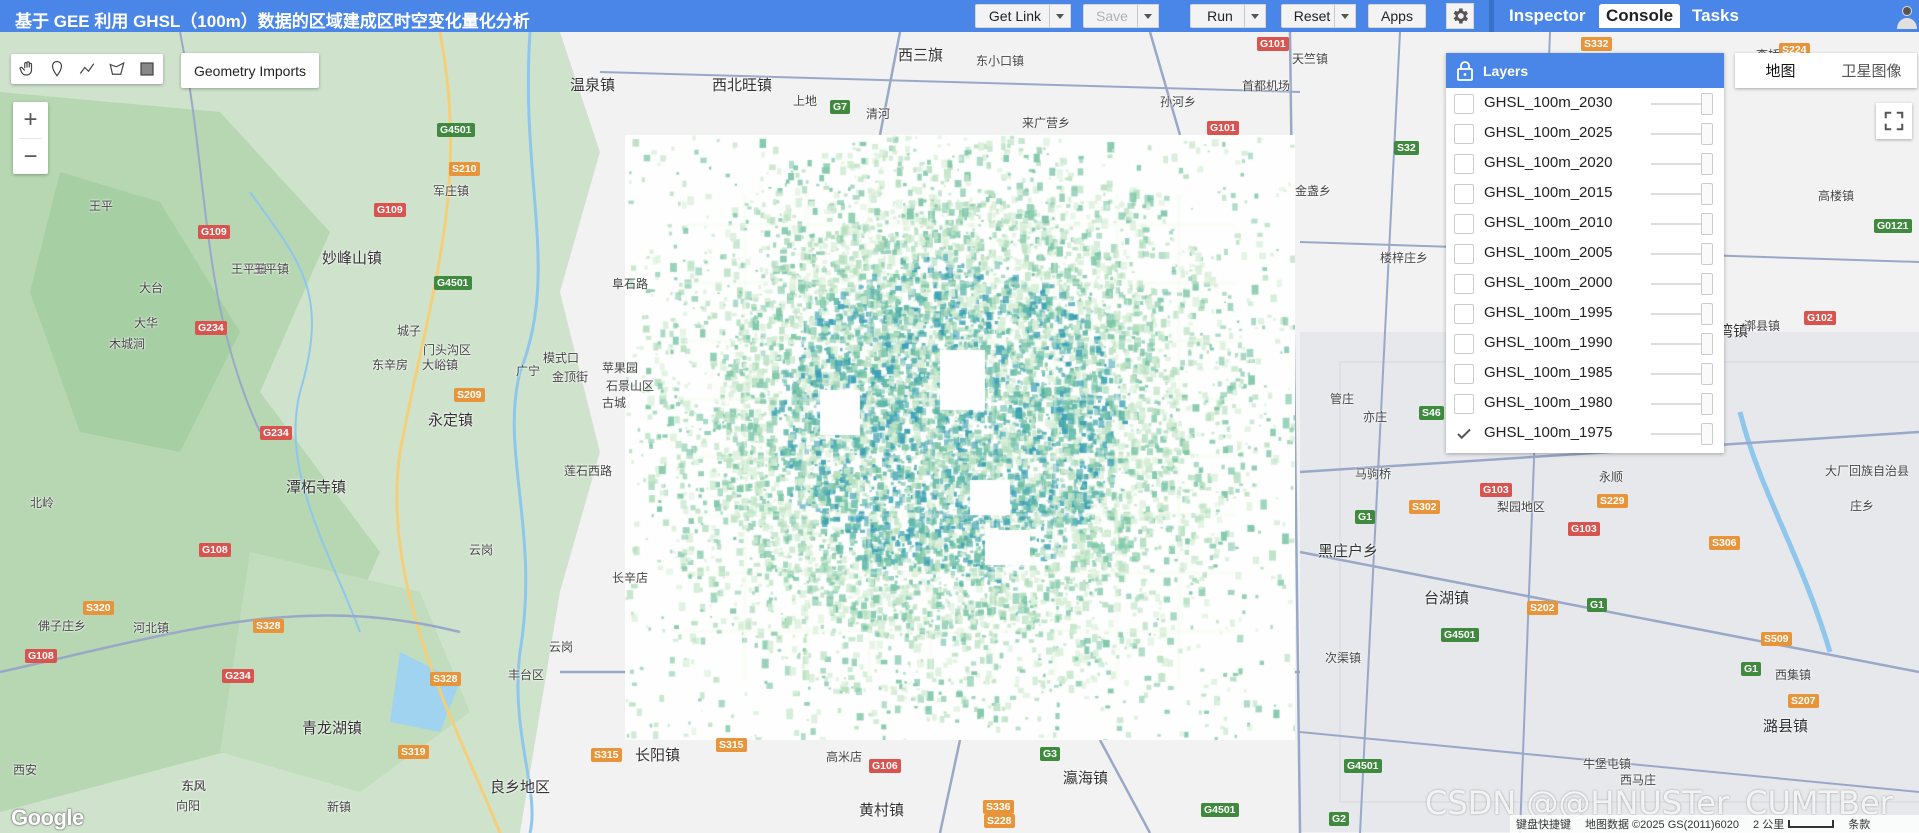 The height and width of the screenshot is (833, 1919). I want to click on hand-icon, so click(26, 68).